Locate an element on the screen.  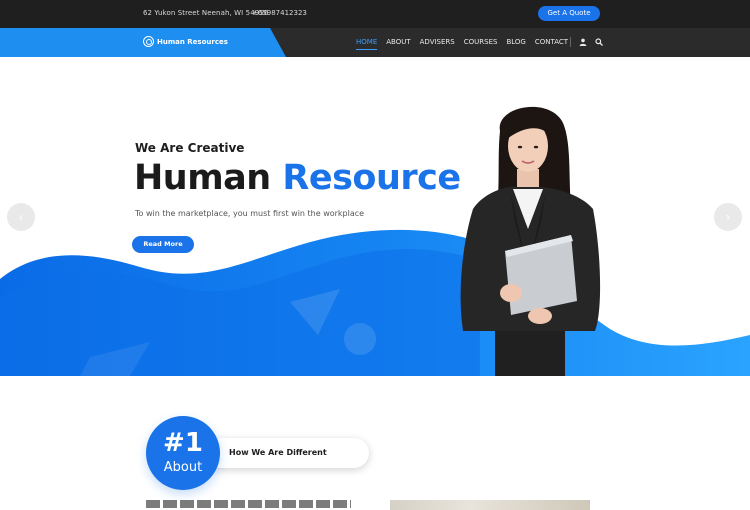
nav-icons is located at coordinates (586, 42).